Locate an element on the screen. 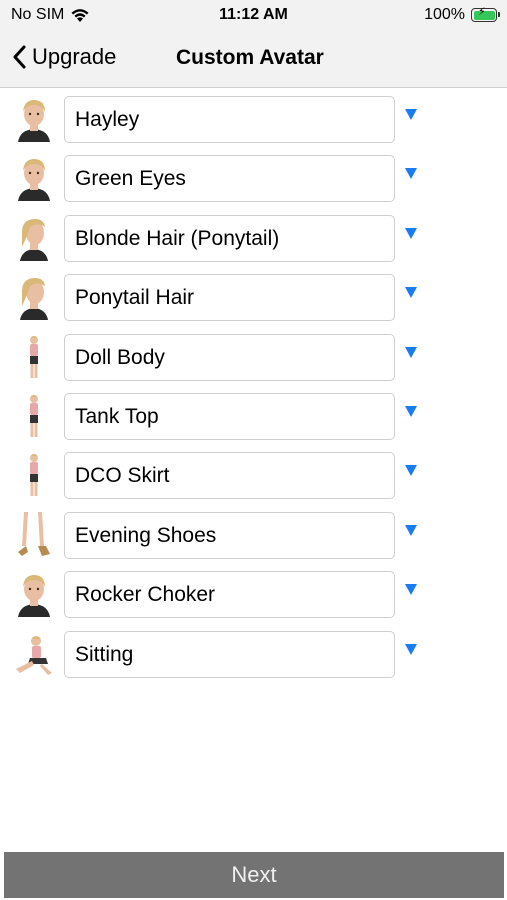 This screenshot has height=900, width=507. list-item: Ponytail Hair is located at coordinates (253, 297).